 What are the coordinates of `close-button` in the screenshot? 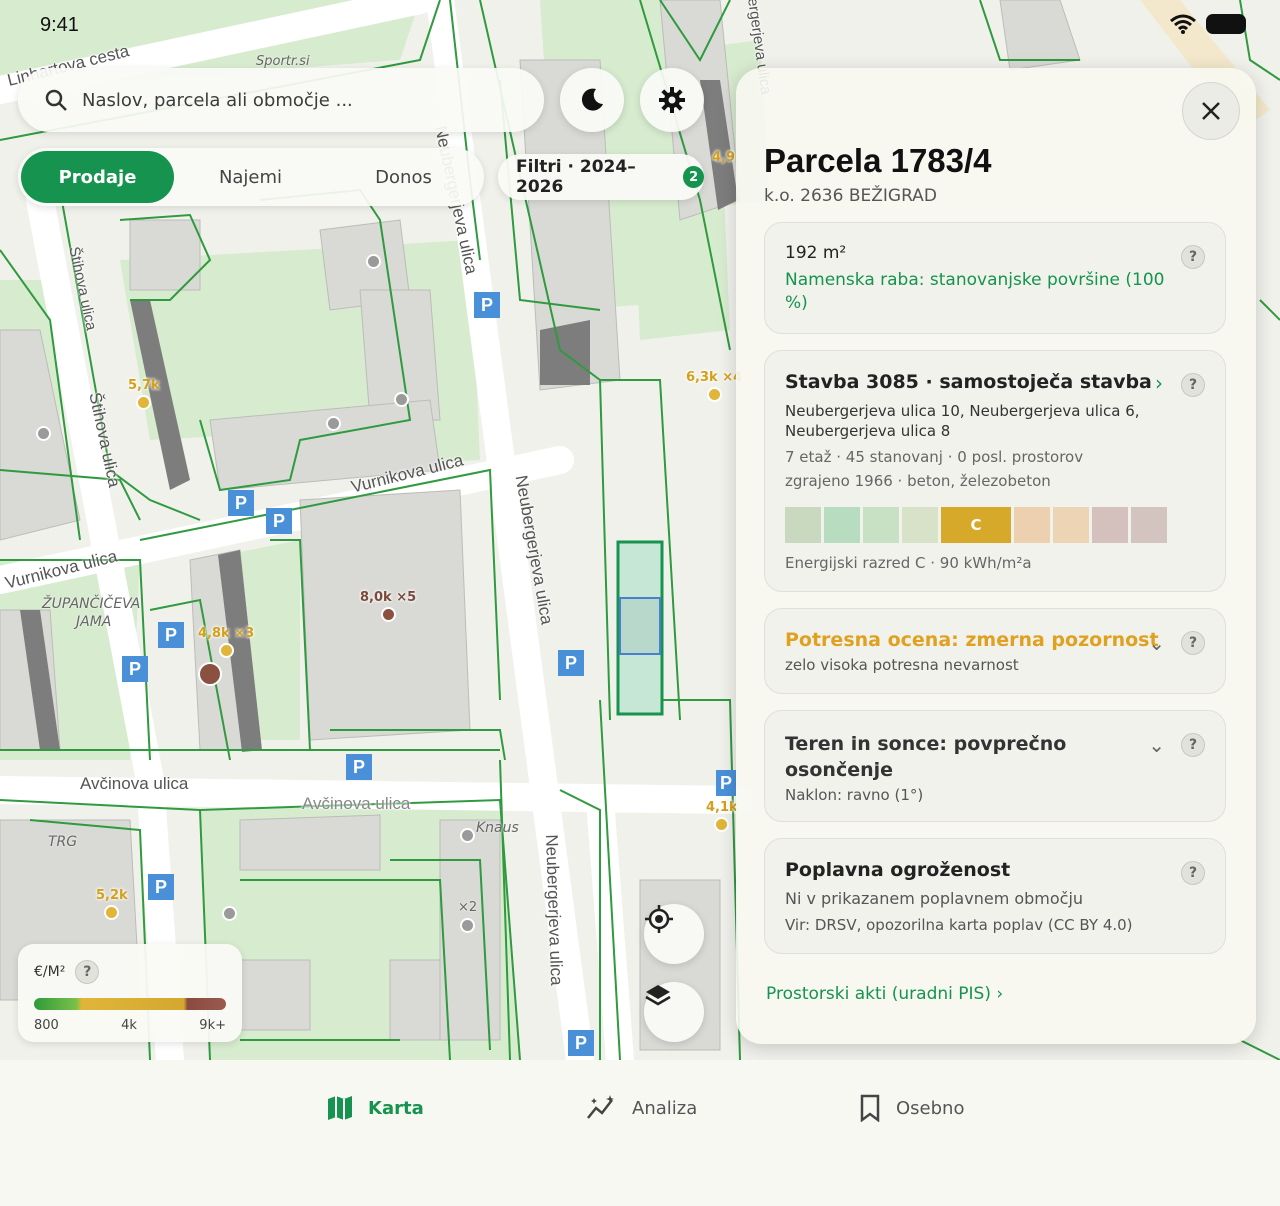 It's located at (1211, 111).